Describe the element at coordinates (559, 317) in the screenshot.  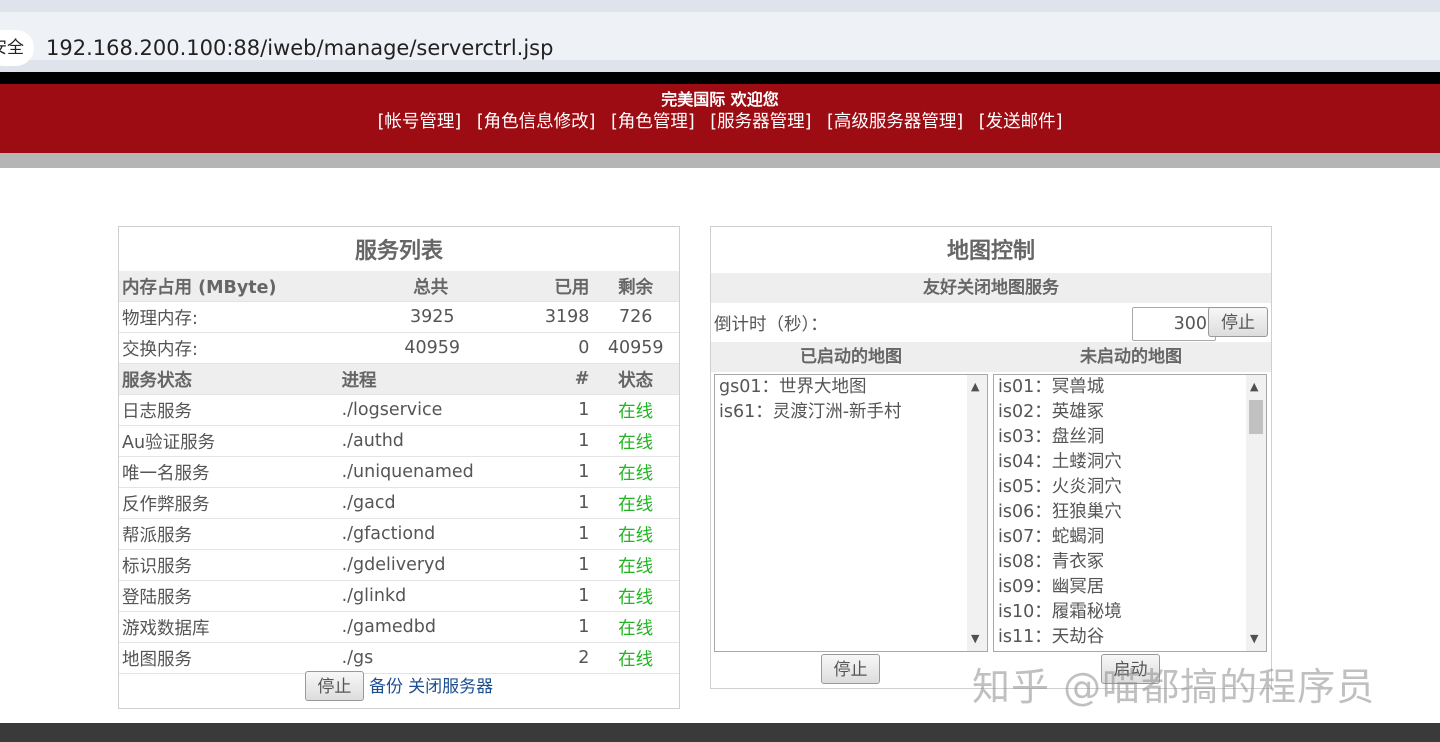
I see `memory-used: 3198` at that location.